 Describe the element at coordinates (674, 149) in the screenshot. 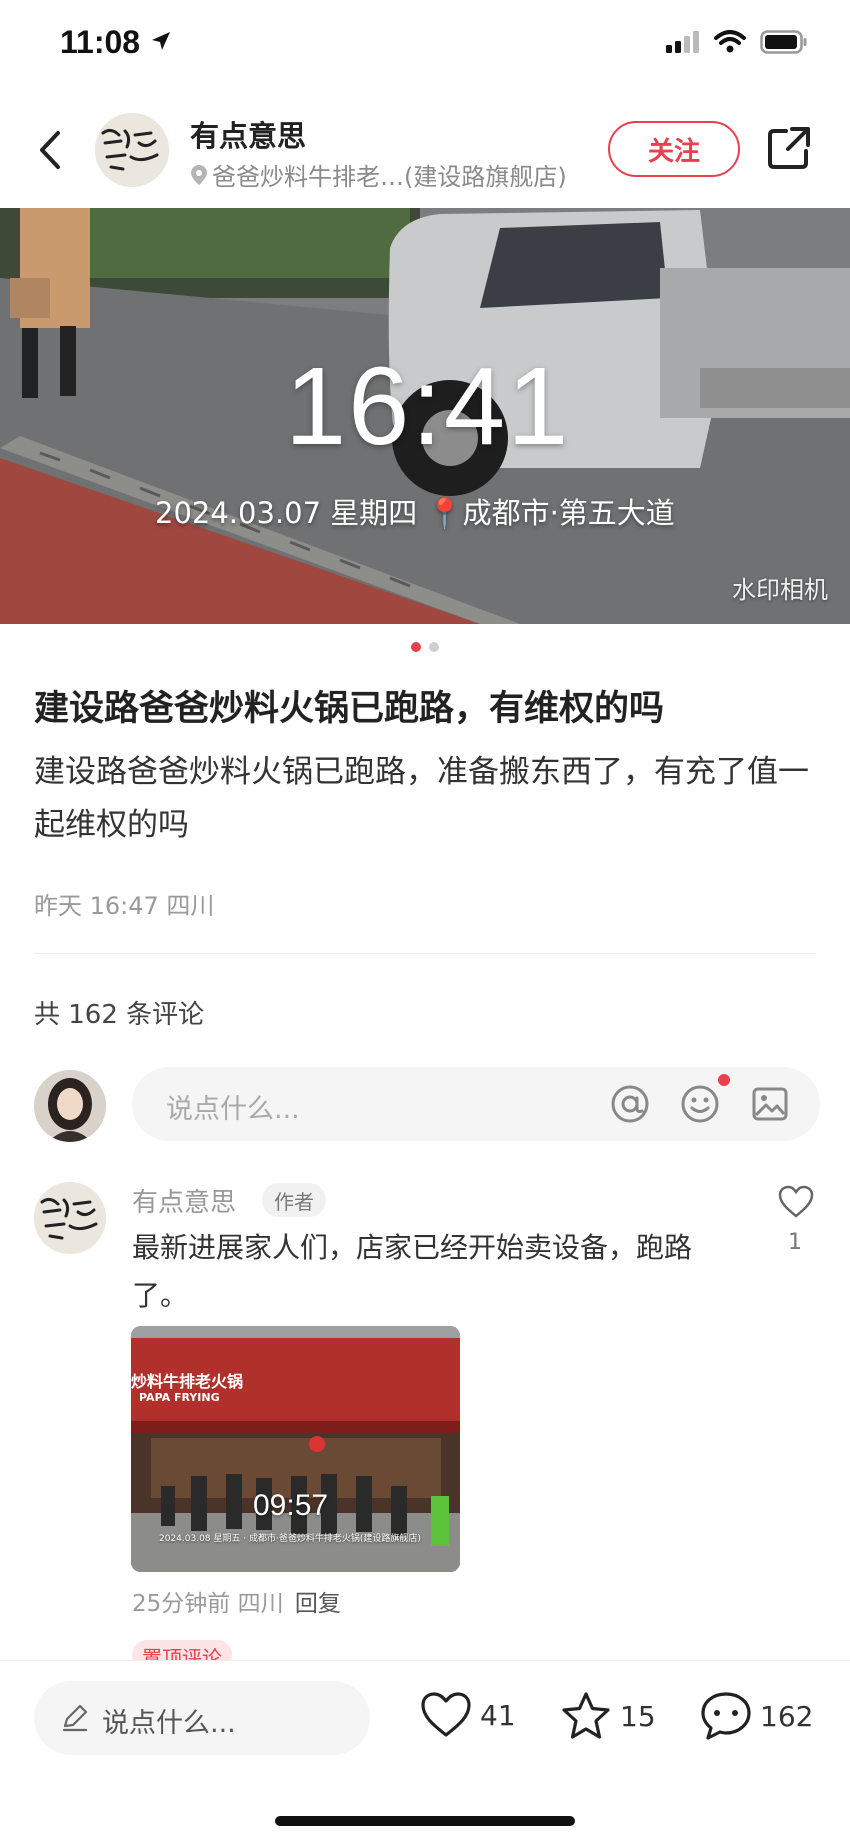

I see `follow-button: 关注` at that location.